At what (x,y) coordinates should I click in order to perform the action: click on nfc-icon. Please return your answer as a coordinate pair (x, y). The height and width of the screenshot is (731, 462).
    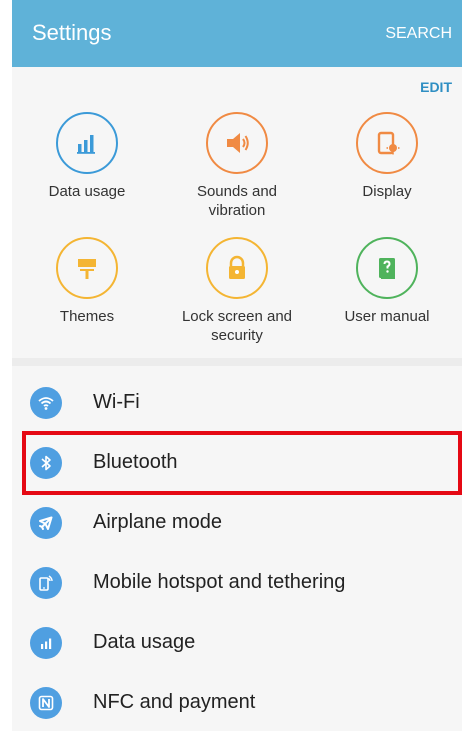
    Looking at the image, I should click on (46, 703).